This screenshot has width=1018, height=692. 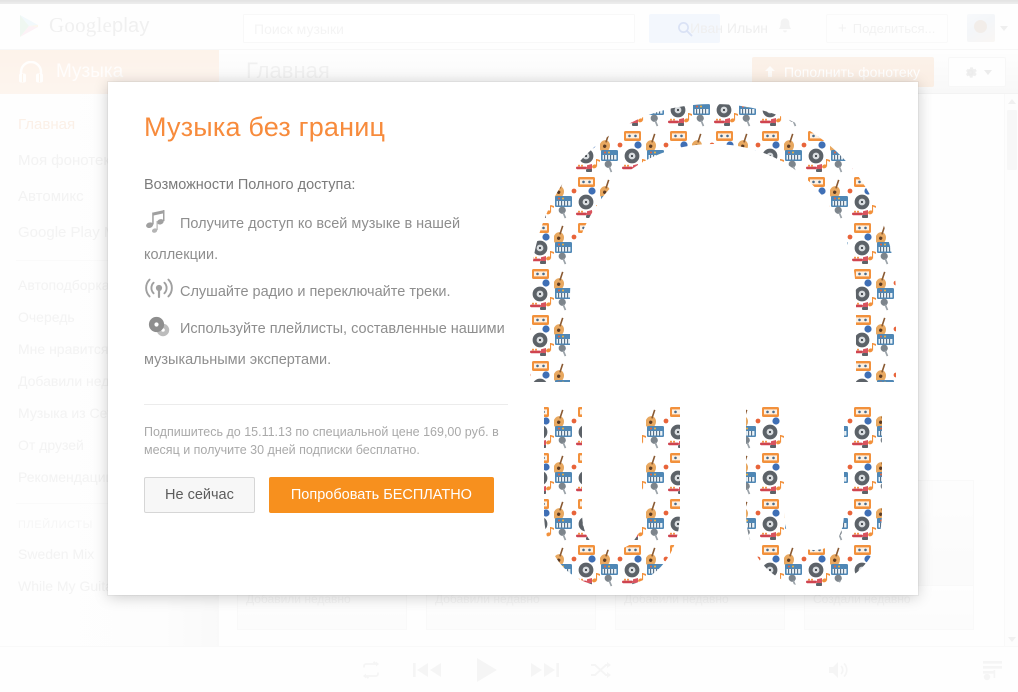 I want to click on music-notes-icon, so click(x=159, y=222).